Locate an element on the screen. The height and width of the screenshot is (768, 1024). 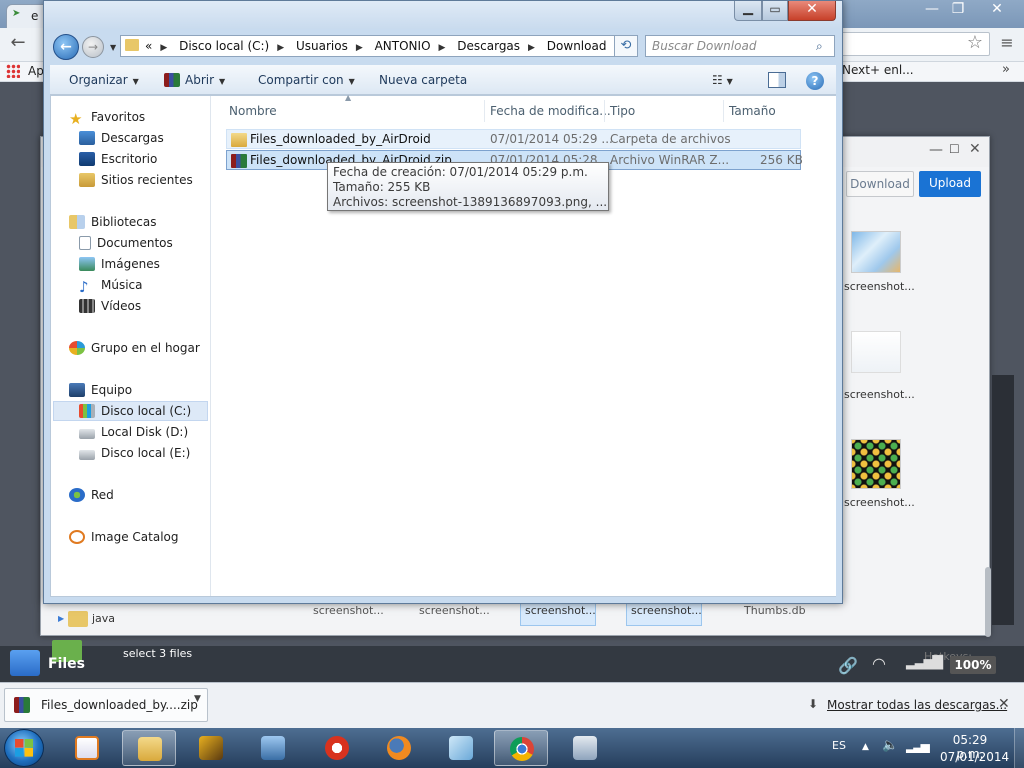
nav-label: Disco local (C:) is located at coordinates (146, 411).